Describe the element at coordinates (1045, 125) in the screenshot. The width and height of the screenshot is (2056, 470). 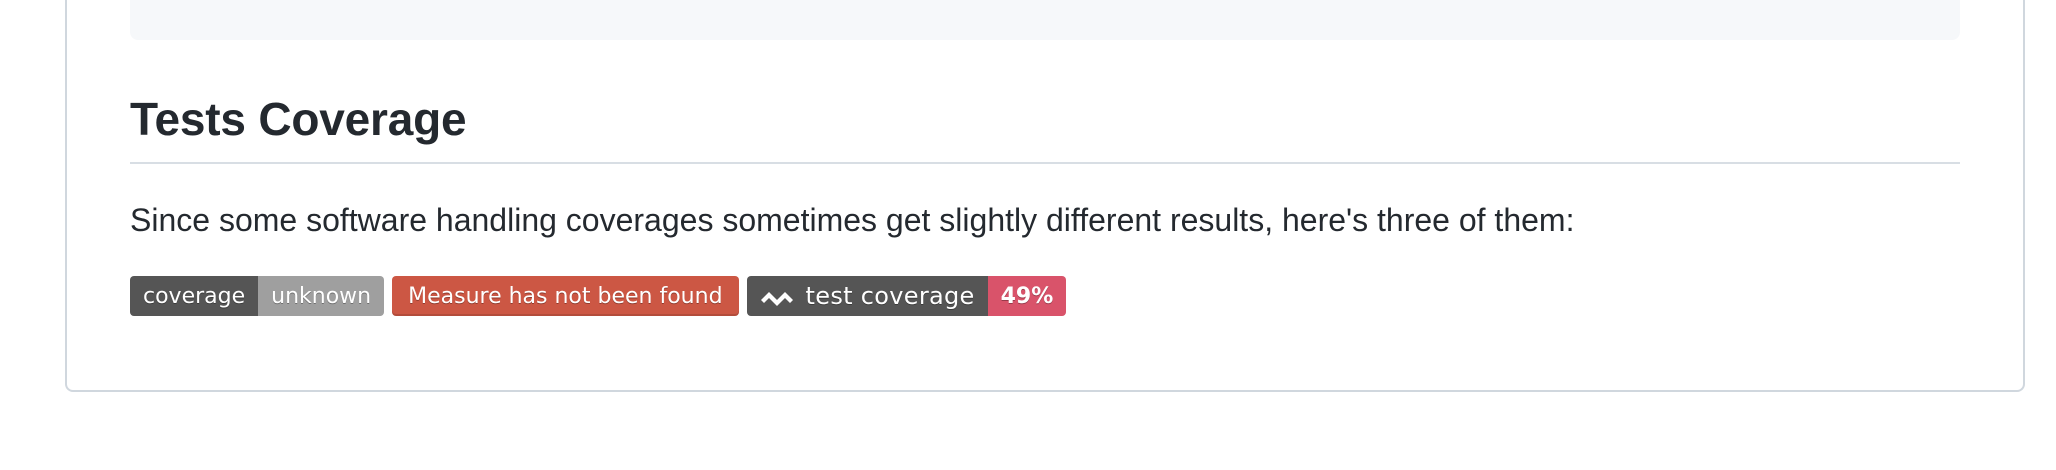
I see `section-heading: Tests Coverage` at that location.